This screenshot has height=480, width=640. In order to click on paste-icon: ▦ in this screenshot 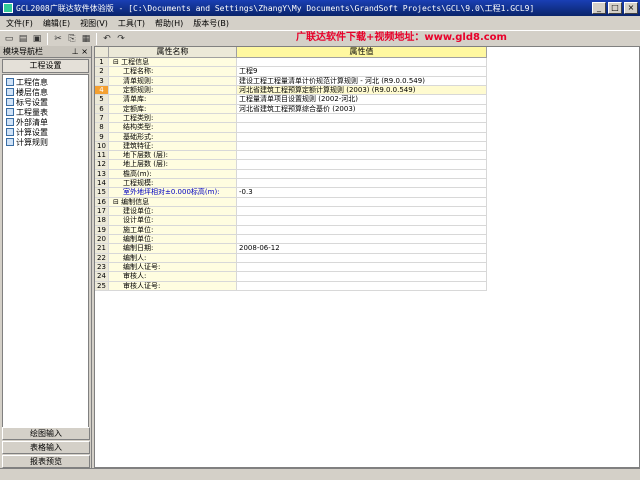, I will do `click(86, 39)`.